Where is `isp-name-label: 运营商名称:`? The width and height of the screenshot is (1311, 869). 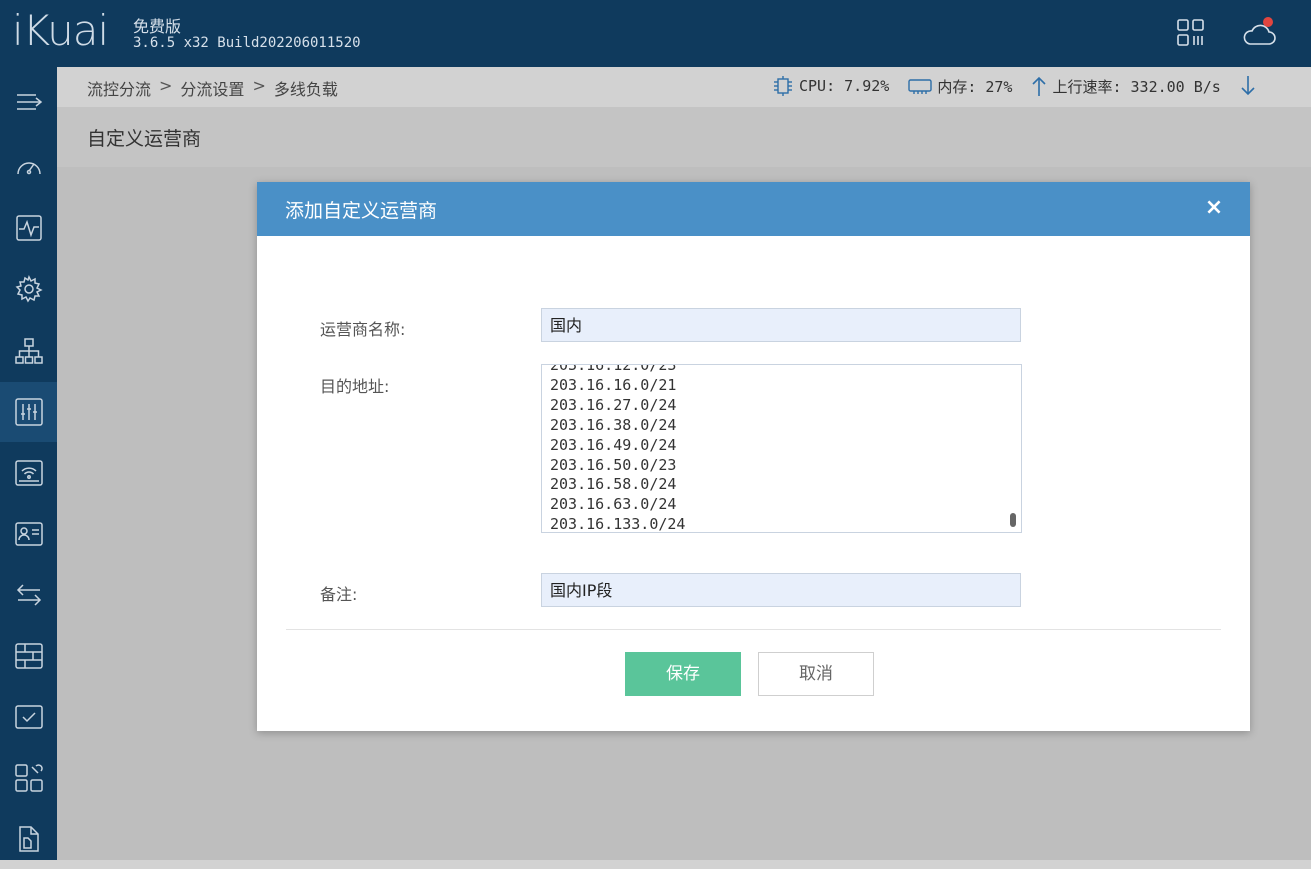
isp-name-label: 运营商名称: is located at coordinates (363, 329).